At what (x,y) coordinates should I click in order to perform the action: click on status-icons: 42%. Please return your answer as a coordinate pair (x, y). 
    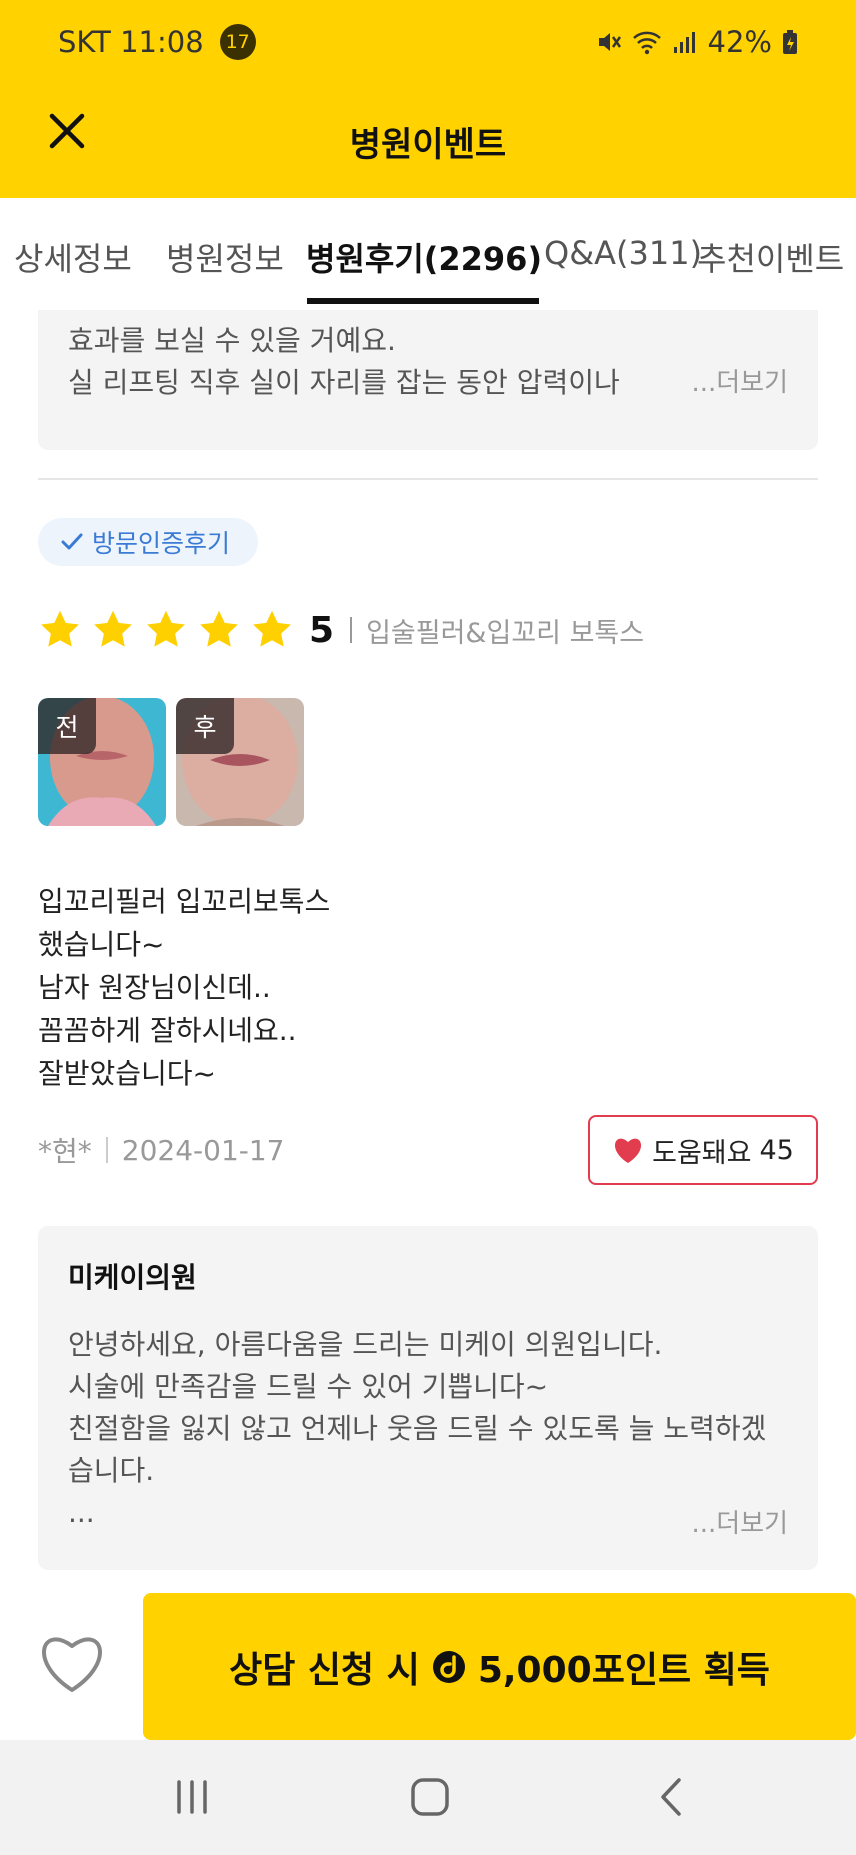
    Looking at the image, I should click on (697, 42).